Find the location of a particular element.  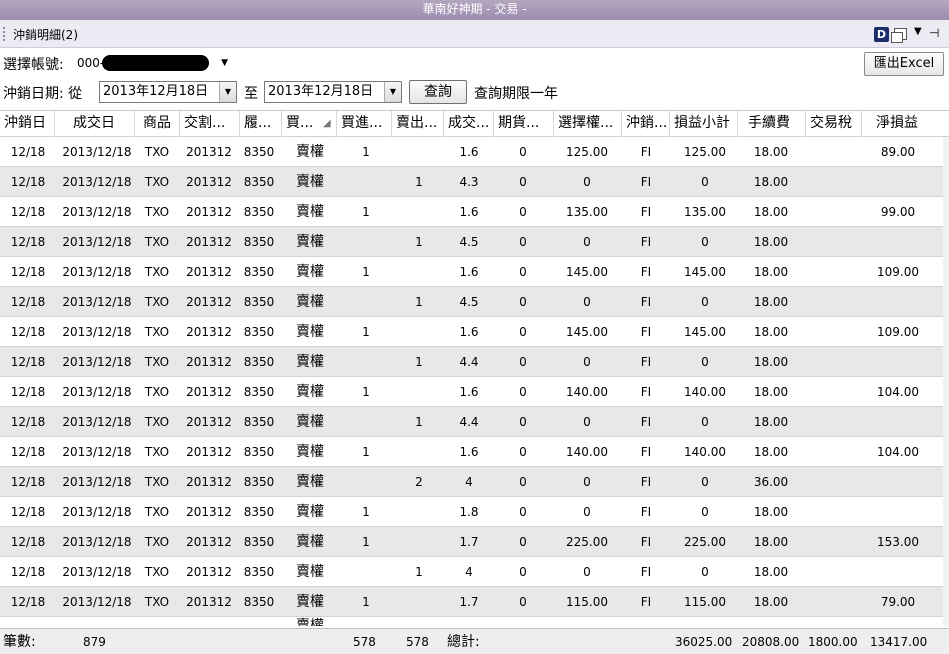

query-button: 查詢 is located at coordinates (438, 92).